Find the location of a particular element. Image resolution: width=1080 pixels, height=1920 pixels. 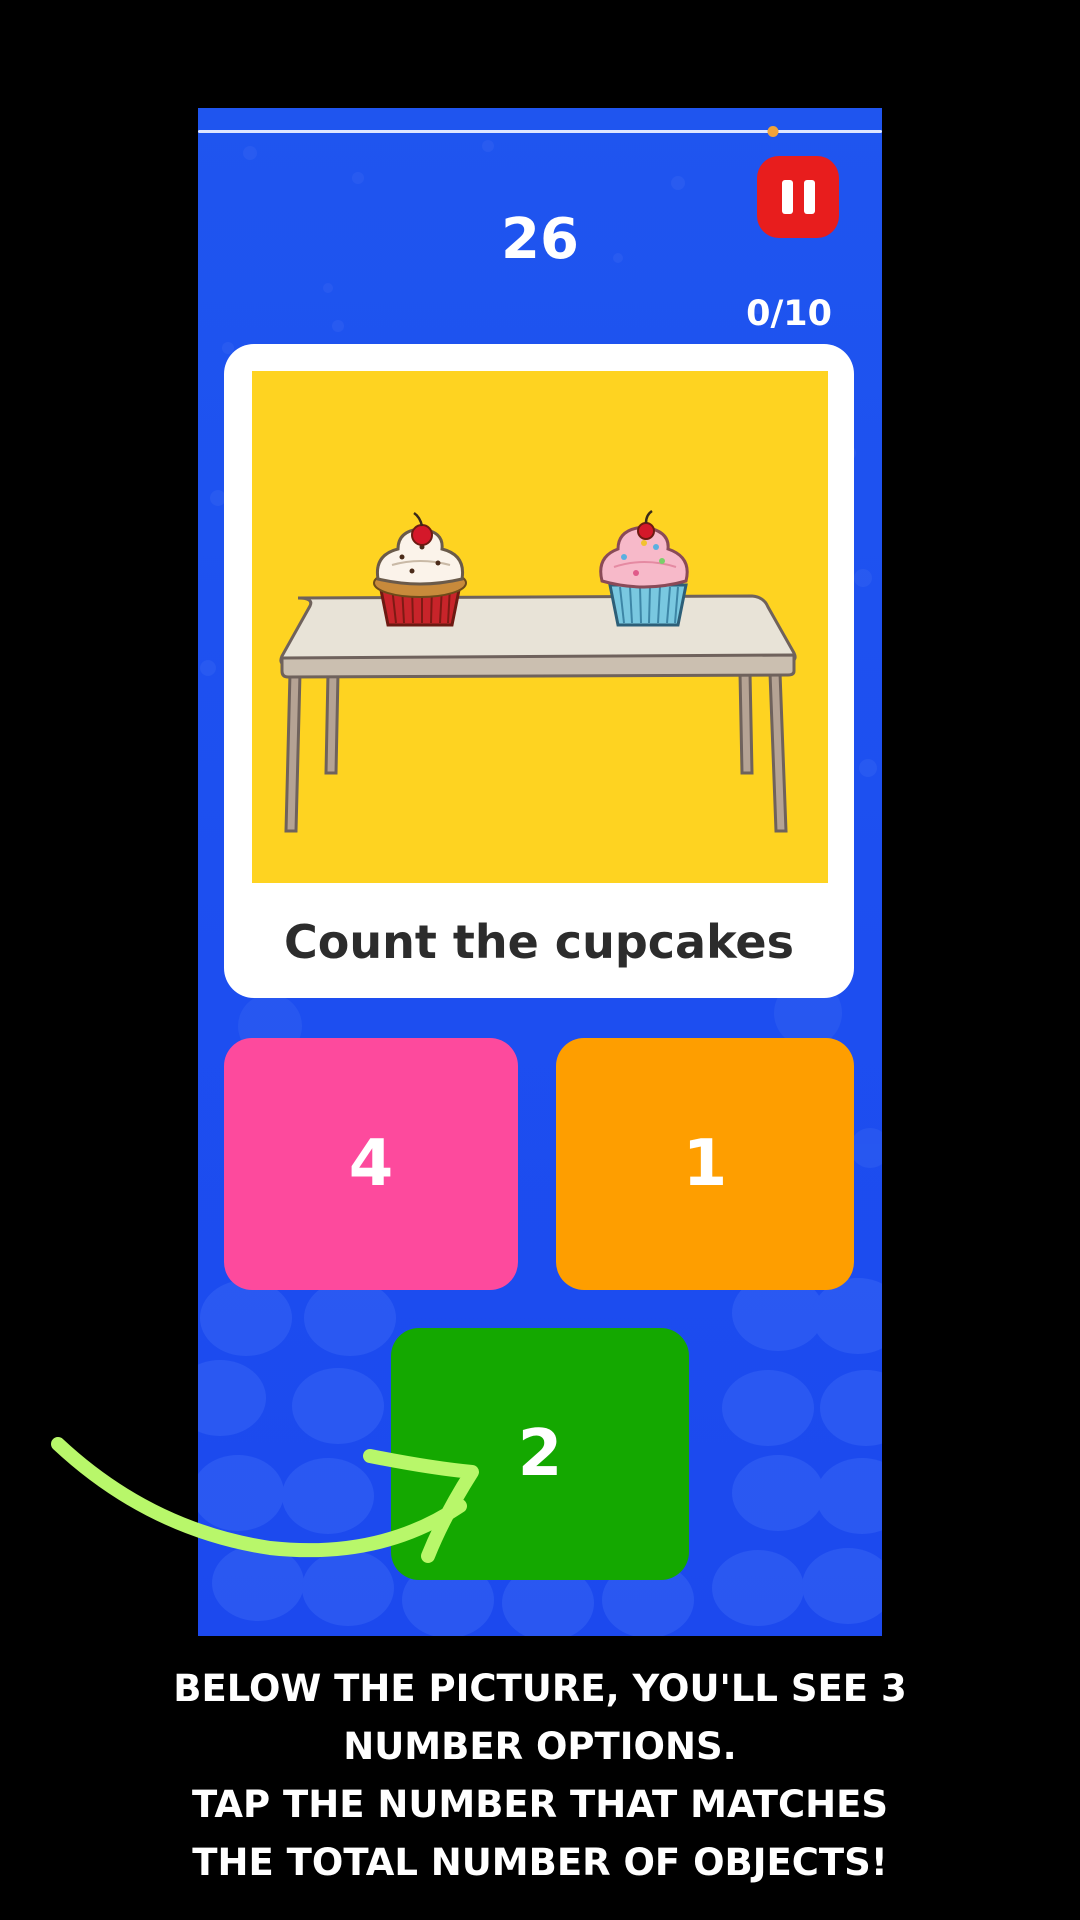

instructions-line-1: BELOW THE PICTURE, YOU'LL SEE 3 is located at coordinates (540, 1688).